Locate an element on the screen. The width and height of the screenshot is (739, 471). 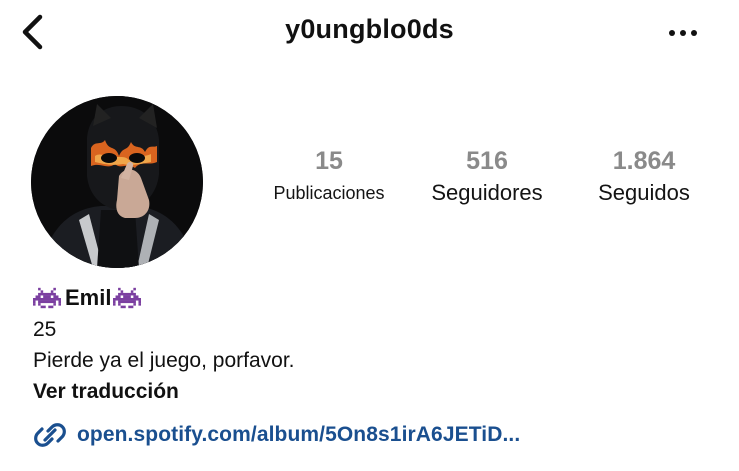
bio-age: 25 is located at coordinates (45, 329).